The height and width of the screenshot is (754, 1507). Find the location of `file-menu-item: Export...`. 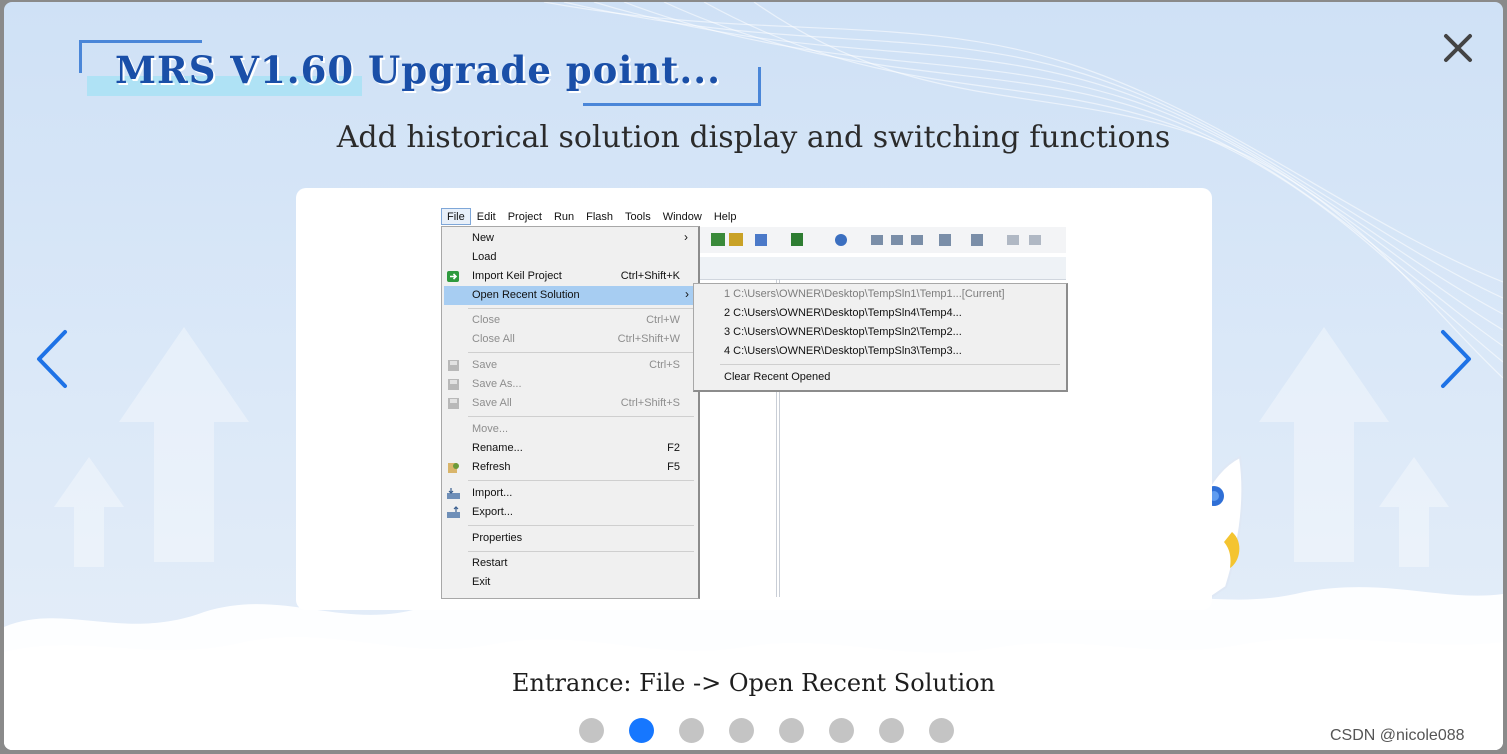

file-menu-item: Export... is located at coordinates (569, 512).